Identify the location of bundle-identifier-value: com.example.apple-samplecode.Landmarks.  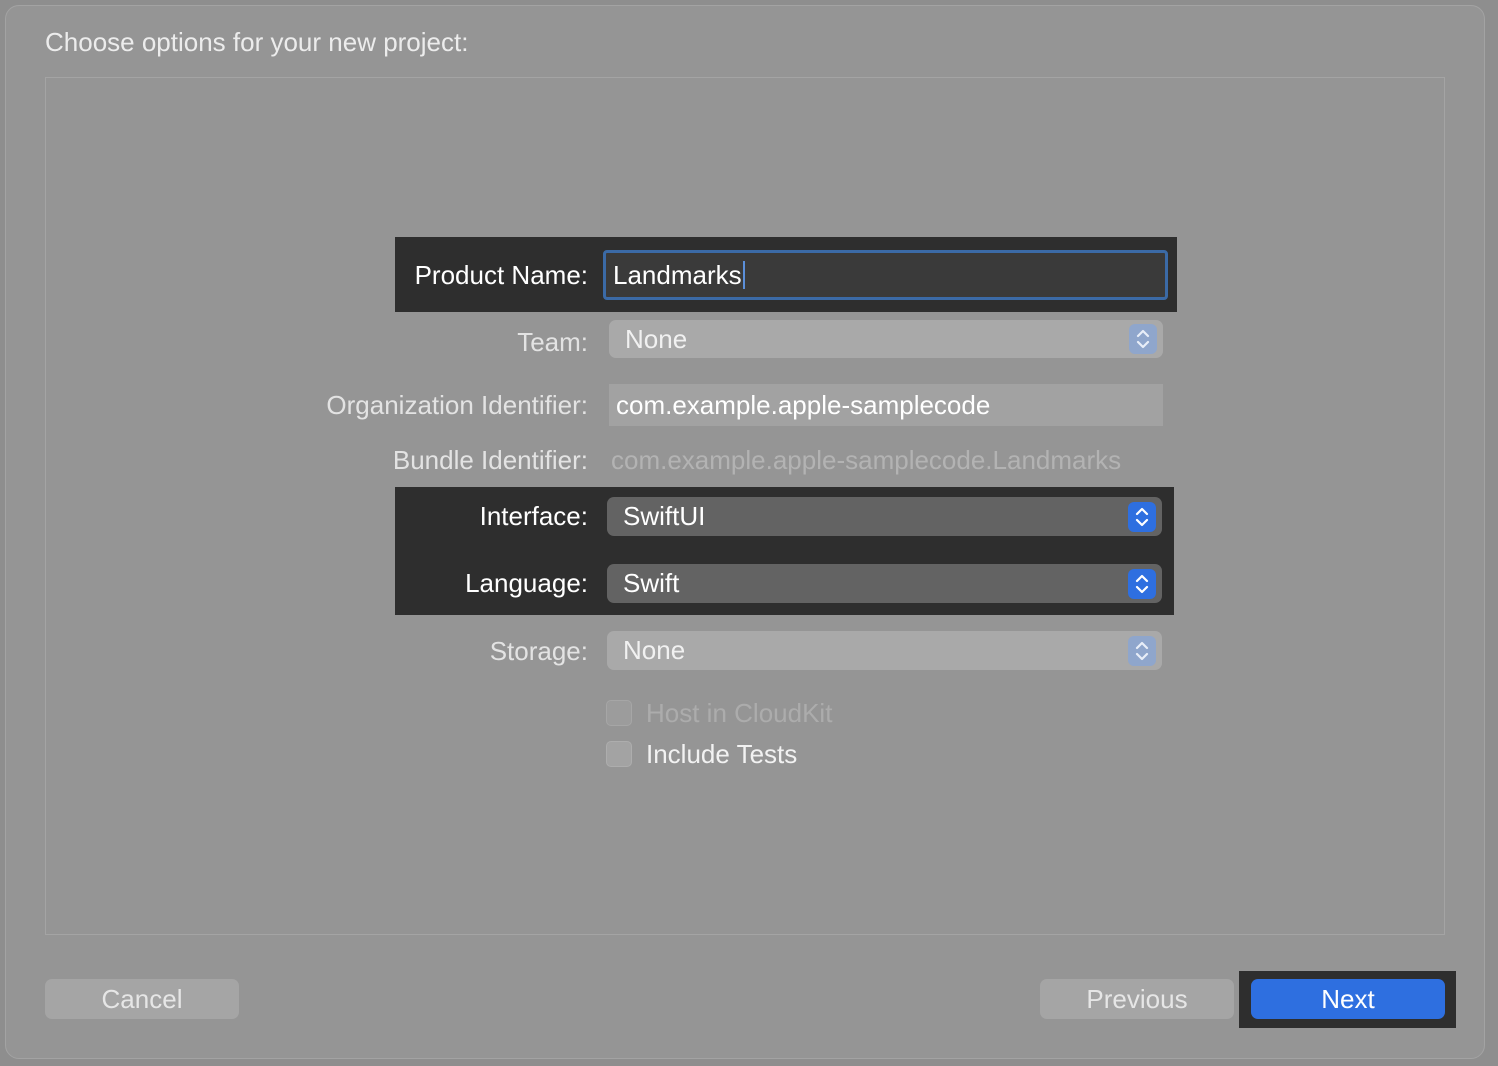
(866, 460).